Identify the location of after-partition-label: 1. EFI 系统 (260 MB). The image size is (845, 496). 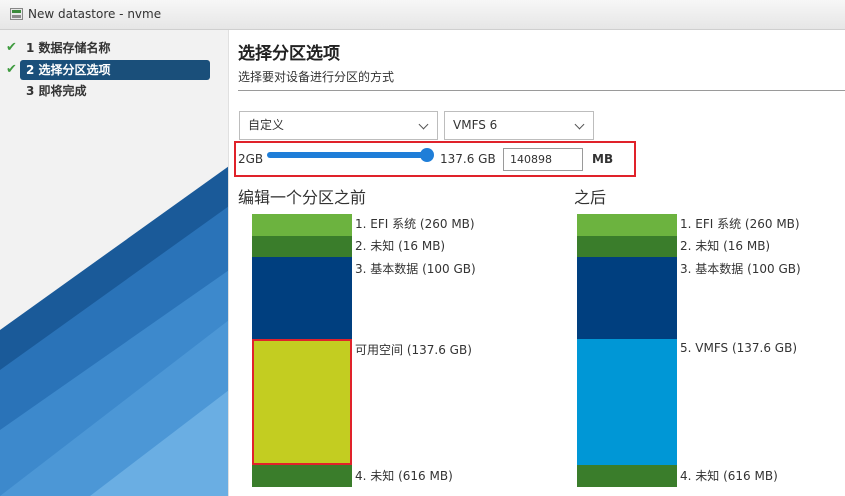
(740, 224).